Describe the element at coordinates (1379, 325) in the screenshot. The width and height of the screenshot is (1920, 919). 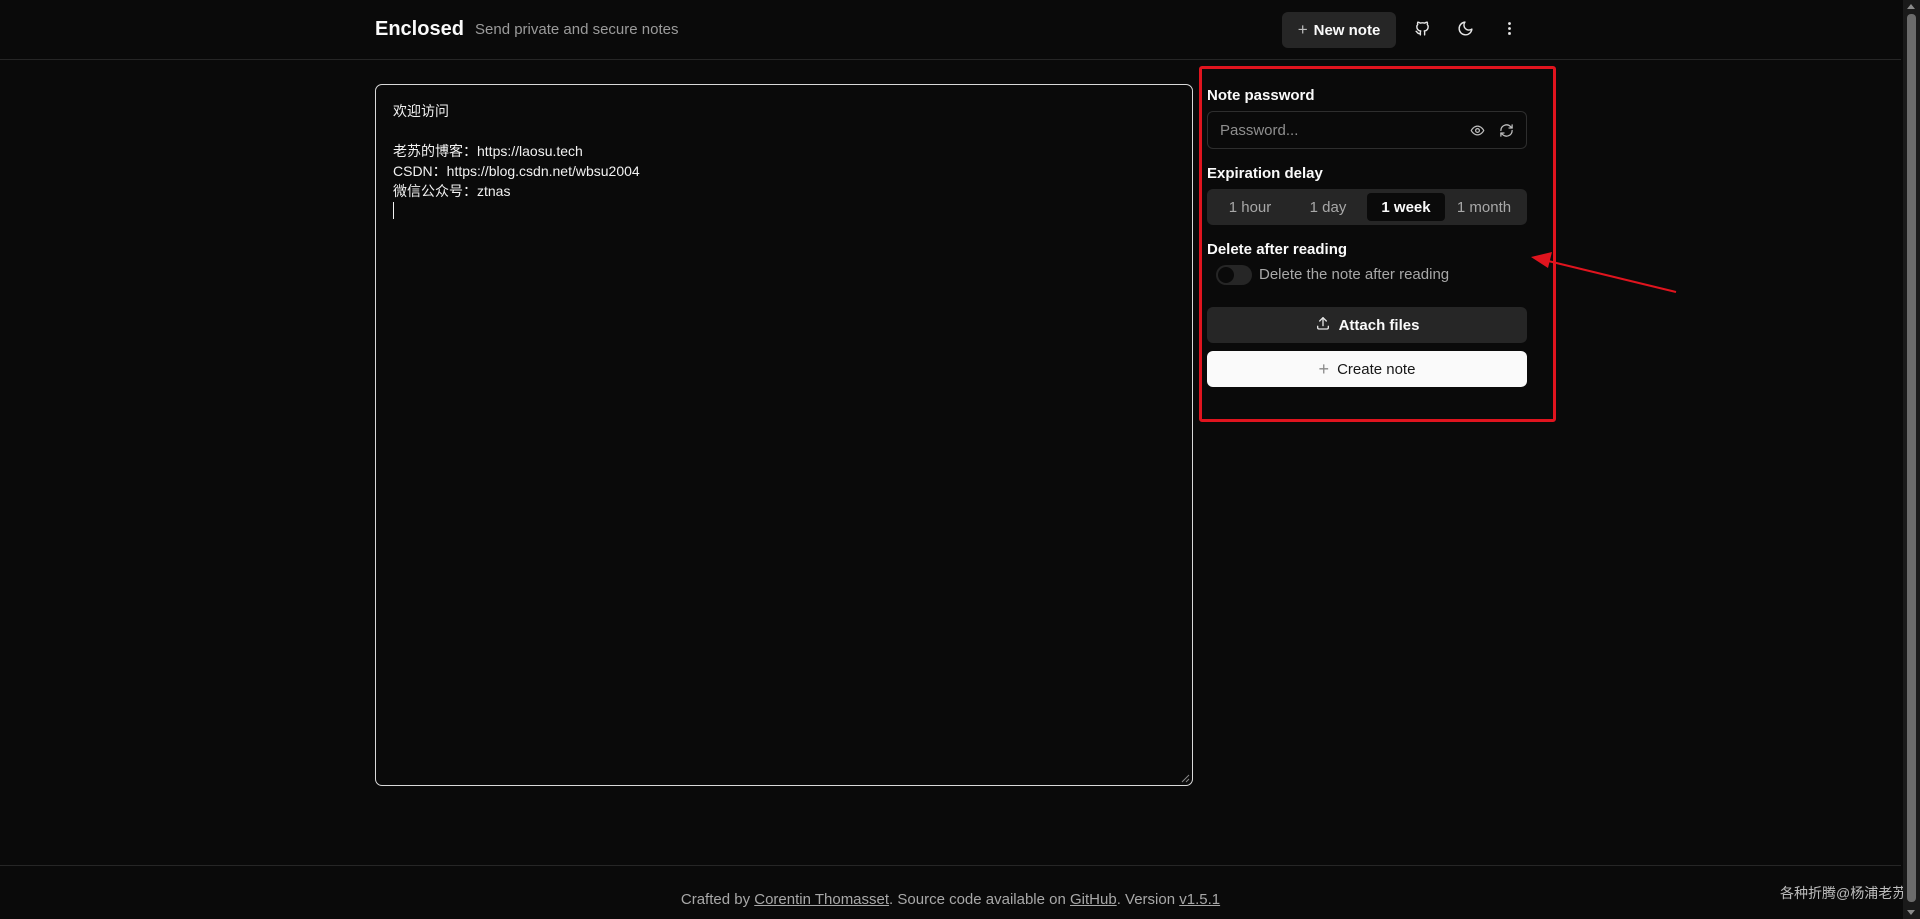
I see `attach-files-label: Attach files` at that location.